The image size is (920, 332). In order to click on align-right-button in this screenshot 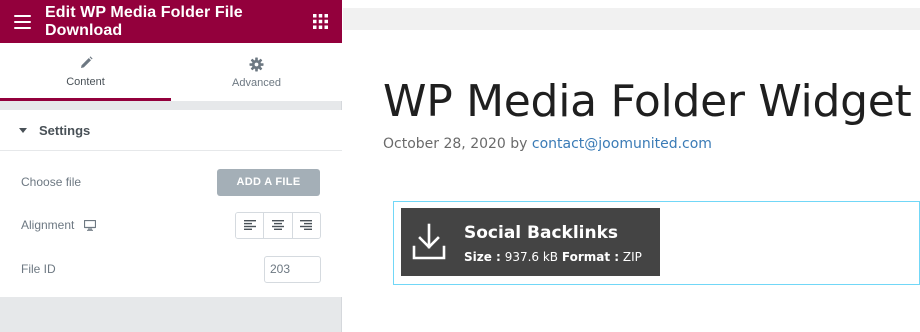, I will do `click(305, 225)`.